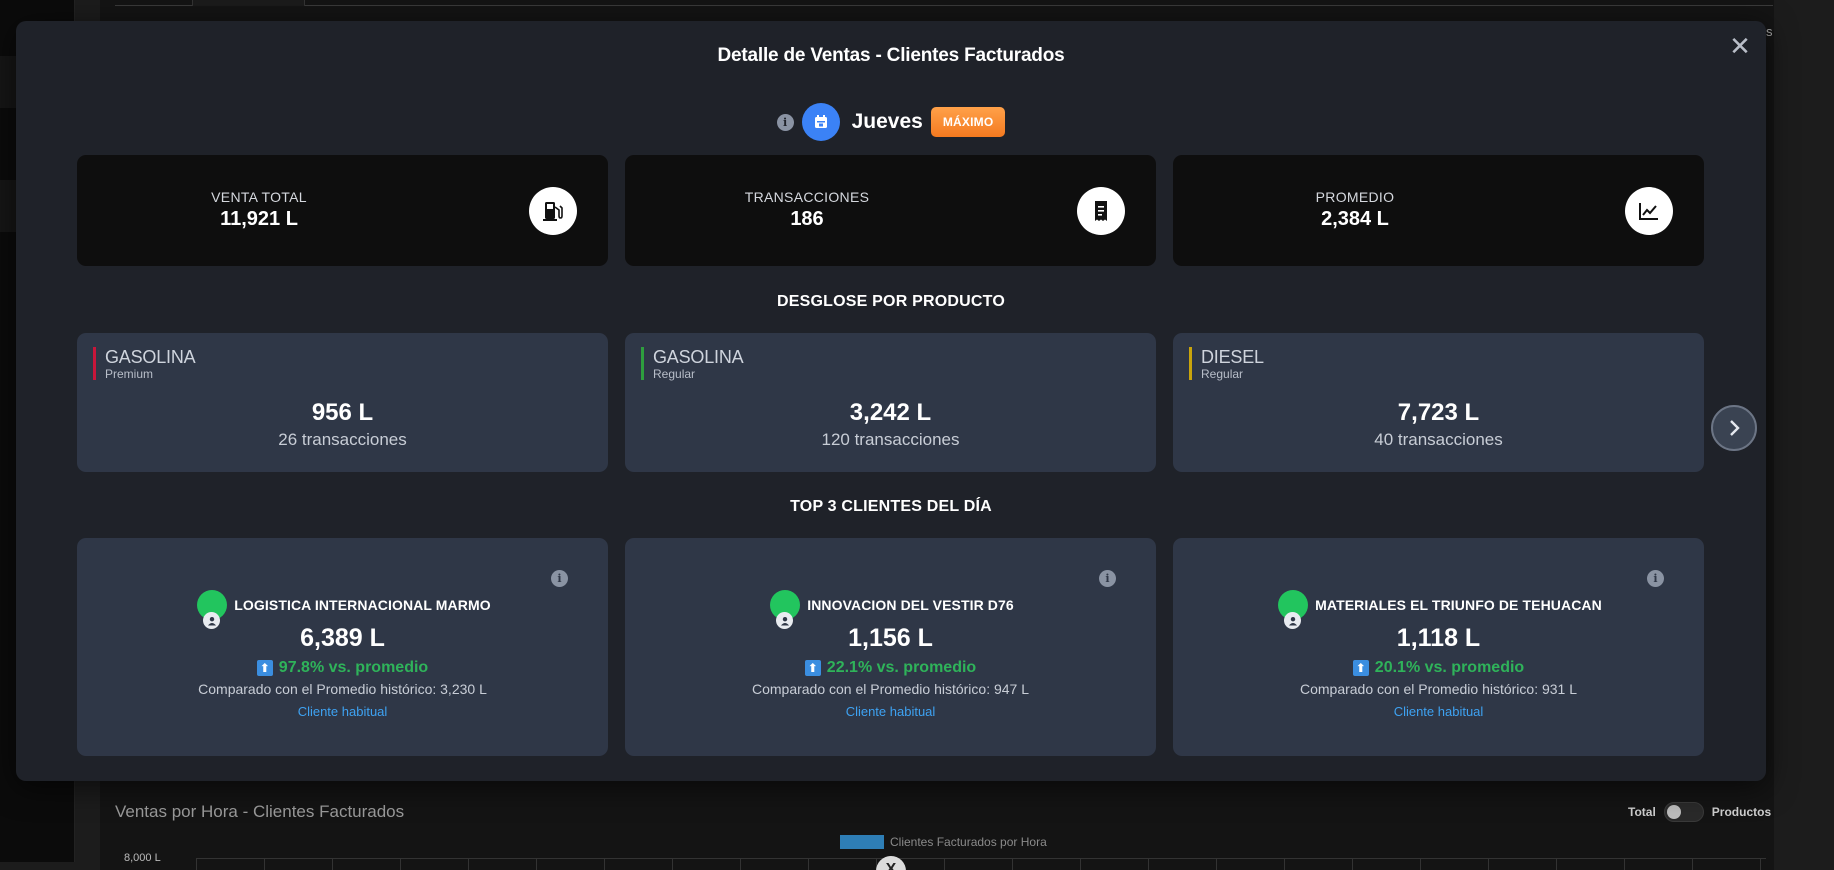 The image size is (1834, 870). I want to click on chart-legend: Clientes Facturados por Hora, so click(943, 842).